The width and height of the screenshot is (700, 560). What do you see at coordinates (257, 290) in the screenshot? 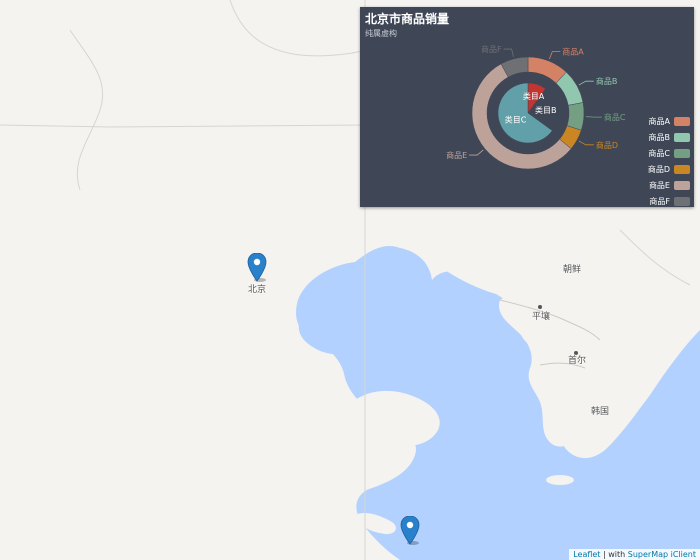
I see `label-beijing: 北京` at bounding box center [257, 290].